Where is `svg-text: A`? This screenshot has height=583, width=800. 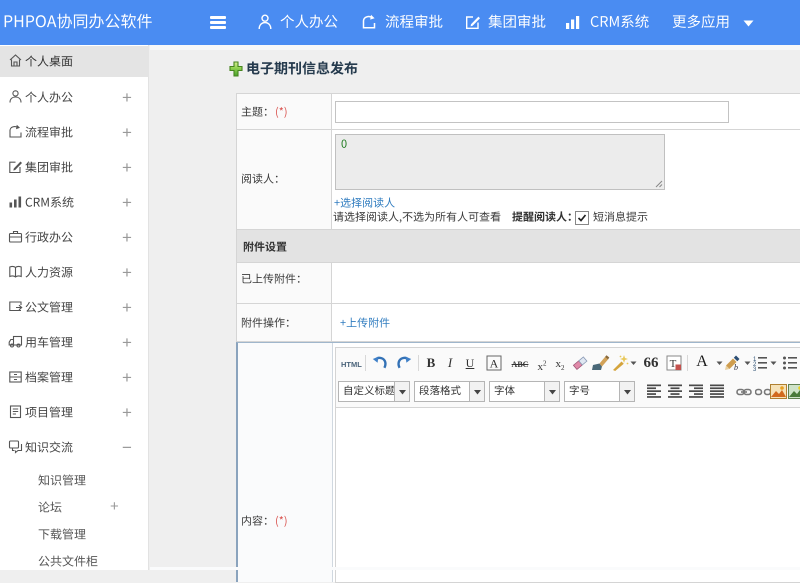 svg-text: A is located at coordinates (494, 364).